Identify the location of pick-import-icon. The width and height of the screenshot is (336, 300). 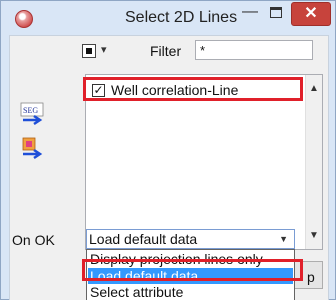
(33, 149).